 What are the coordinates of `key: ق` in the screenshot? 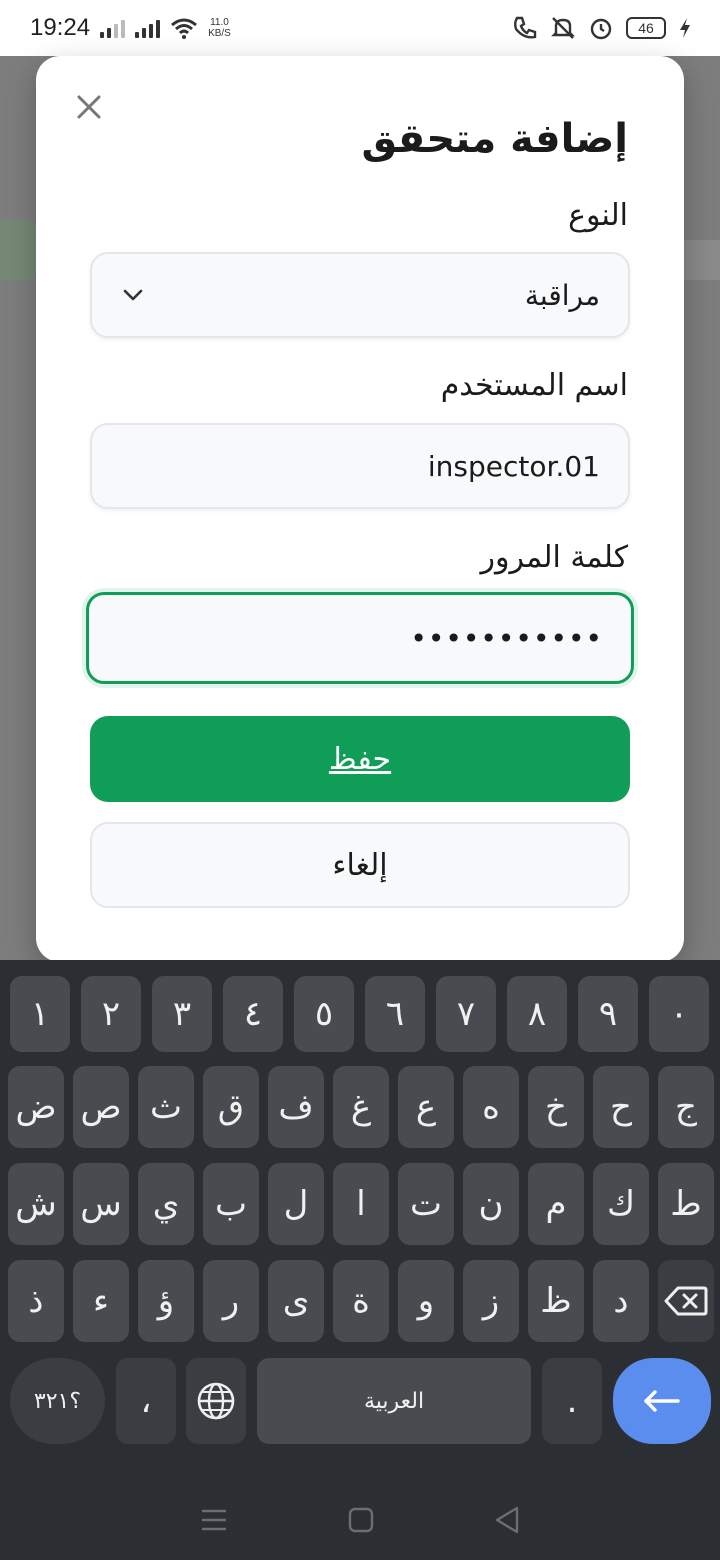 It's located at (231, 1107).